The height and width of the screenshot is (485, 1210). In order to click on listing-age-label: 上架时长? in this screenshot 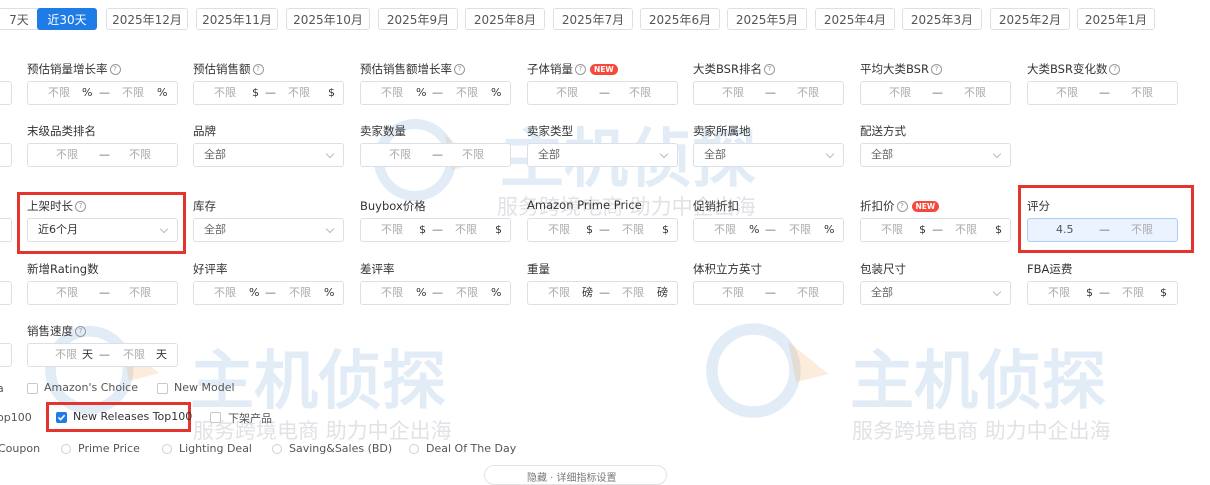, I will do `click(56, 206)`.